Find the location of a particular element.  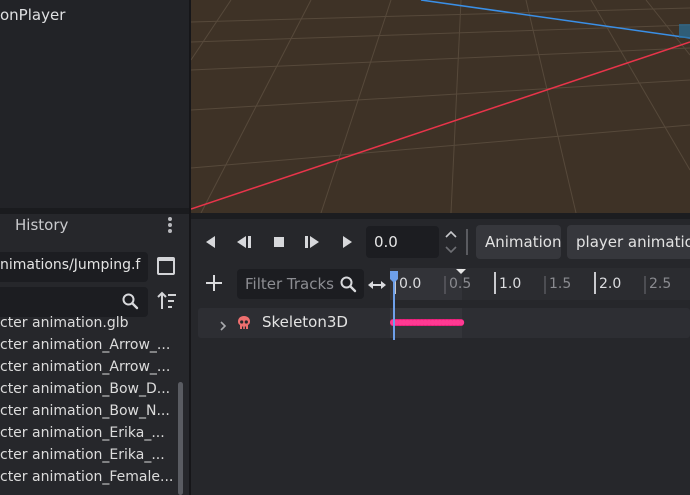

filesystem-scrollbar is located at coordinates (180, 438).